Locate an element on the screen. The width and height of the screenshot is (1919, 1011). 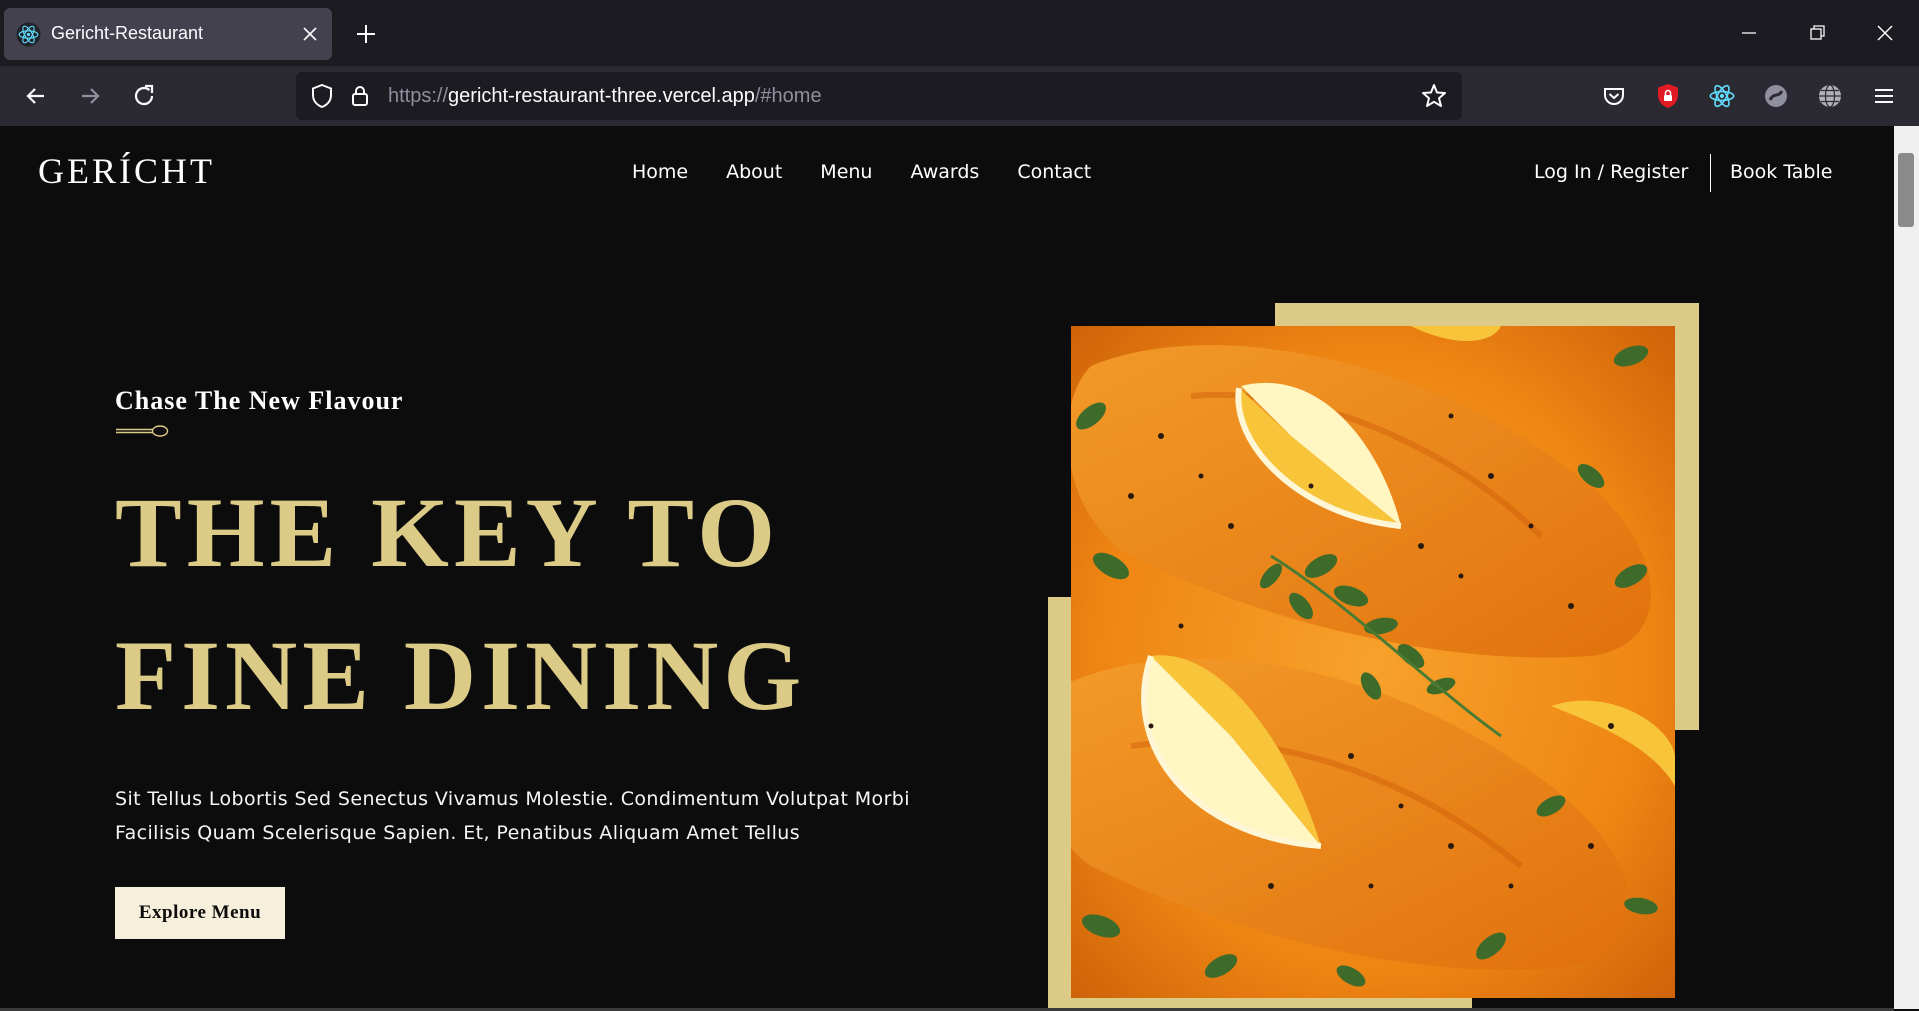
forward-arrow-icon is located at coordinates (90, 96).